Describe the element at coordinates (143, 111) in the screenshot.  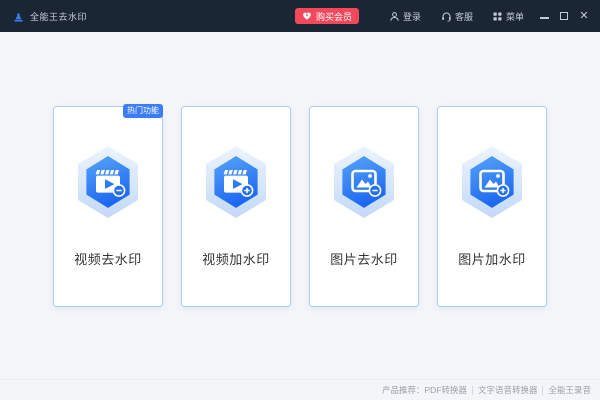
I see `hot-feature-badge: 热门功能` at that location.